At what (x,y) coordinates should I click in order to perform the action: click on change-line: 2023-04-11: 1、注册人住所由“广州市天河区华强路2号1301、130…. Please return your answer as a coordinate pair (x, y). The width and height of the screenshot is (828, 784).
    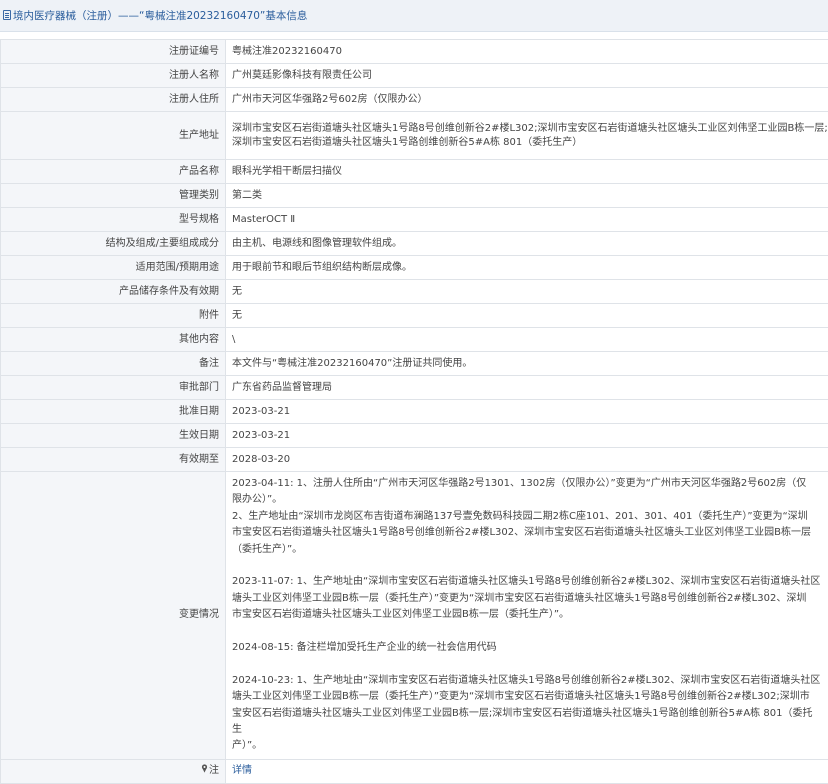
    Looking at the image, I should click on (527, 484).